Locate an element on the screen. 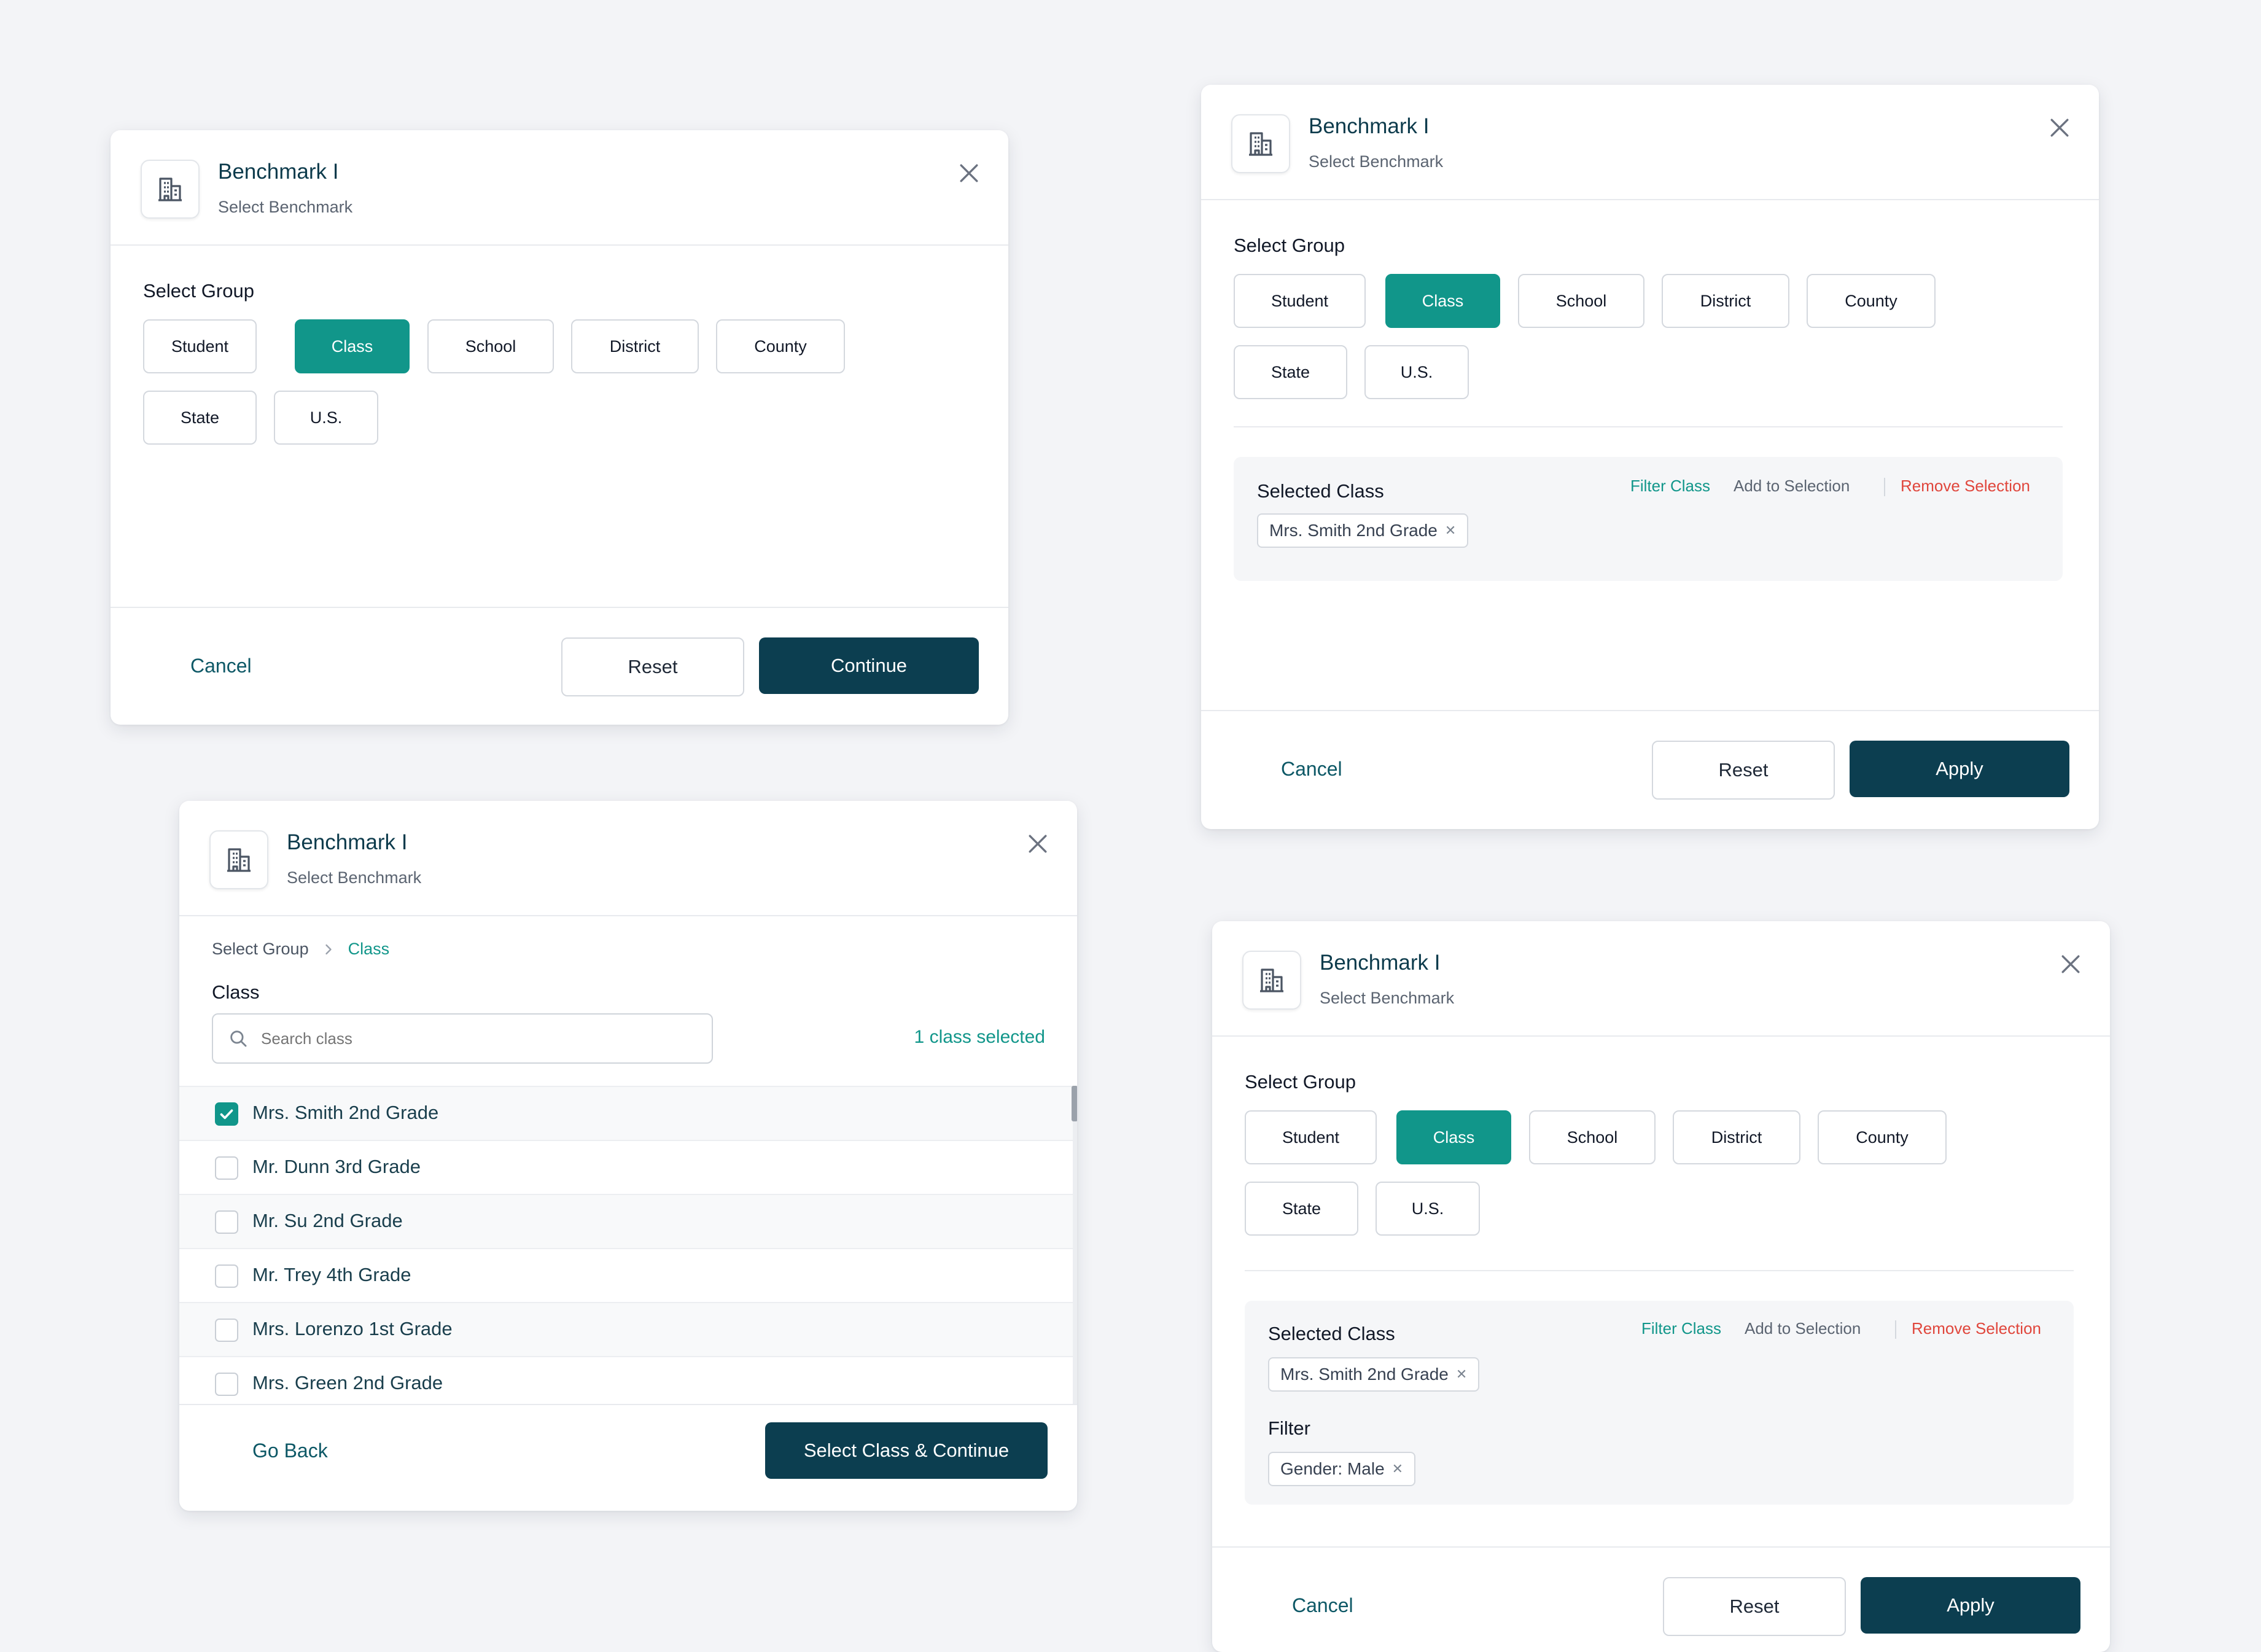 This screenshot has width=2261, height=1652. breadcrumb-root: Select Group is located at coordinates (260, 949).